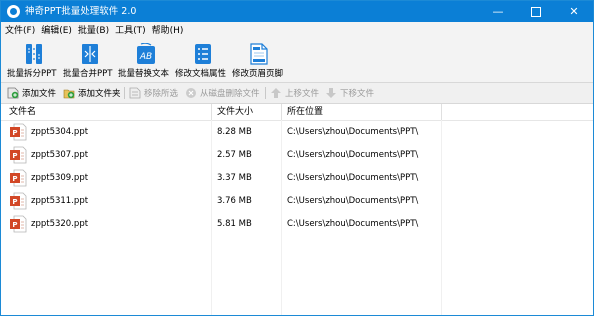 The height and width of the screenshot is (316, 594). Describe the element at coordinates (13, 93) in the screenshot. I see `add-file-icon` at that location.